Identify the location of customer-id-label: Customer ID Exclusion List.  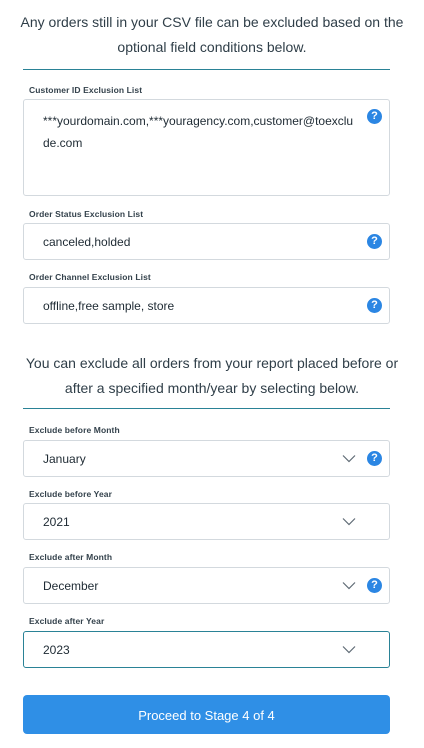
(86, 90).